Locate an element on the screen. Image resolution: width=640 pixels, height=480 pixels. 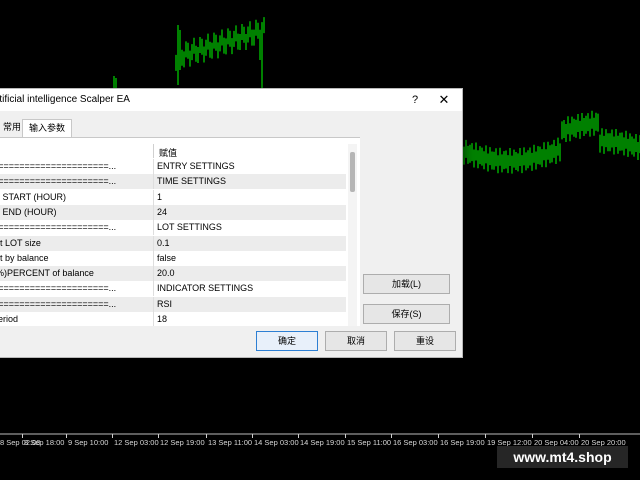
param-value: TIME SETTINGS is located at coordinates (191, 181).